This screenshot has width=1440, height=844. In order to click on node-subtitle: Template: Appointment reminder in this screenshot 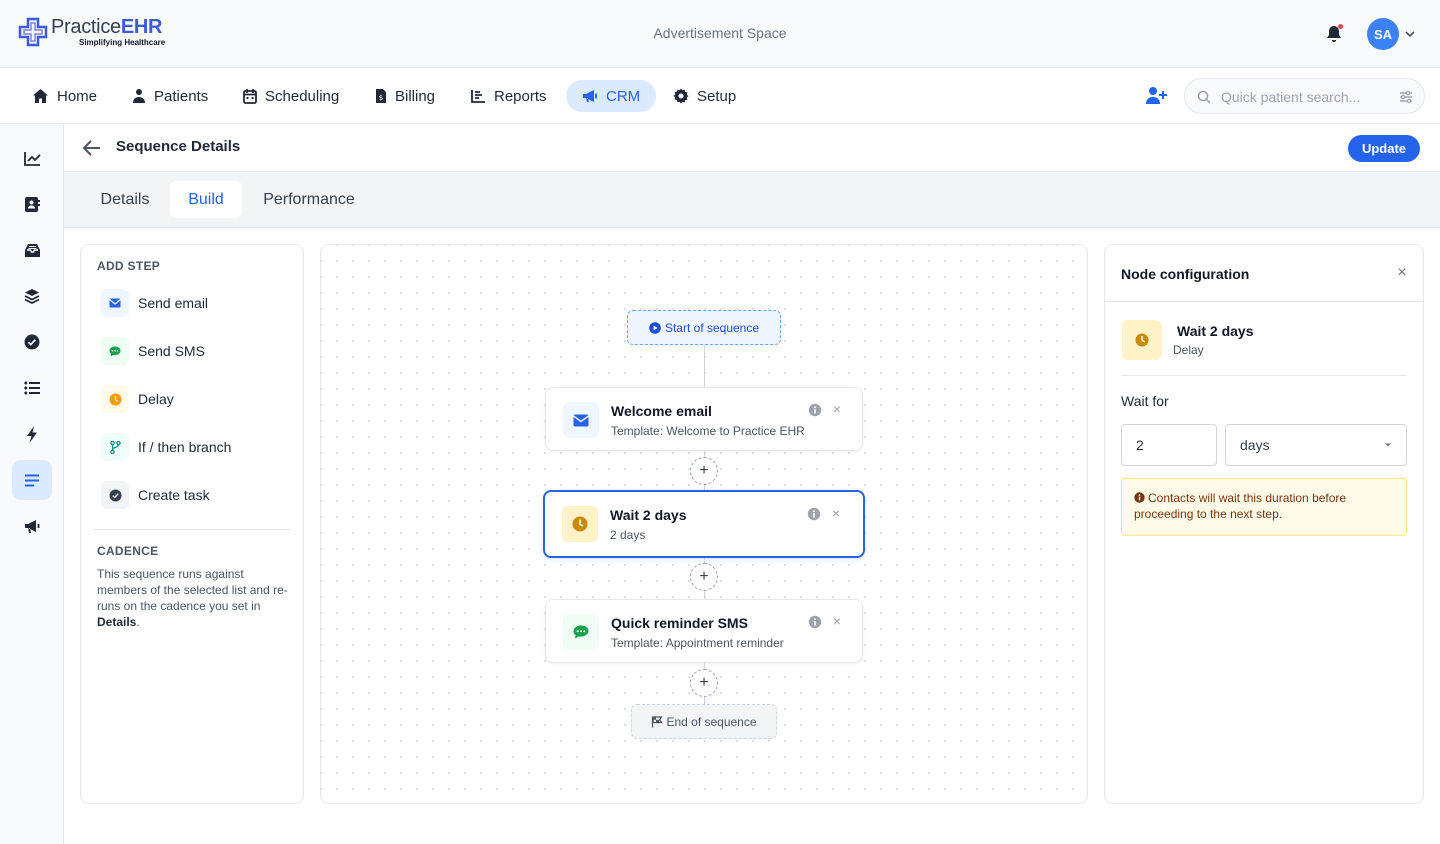, I will do `click(697, 643)`.